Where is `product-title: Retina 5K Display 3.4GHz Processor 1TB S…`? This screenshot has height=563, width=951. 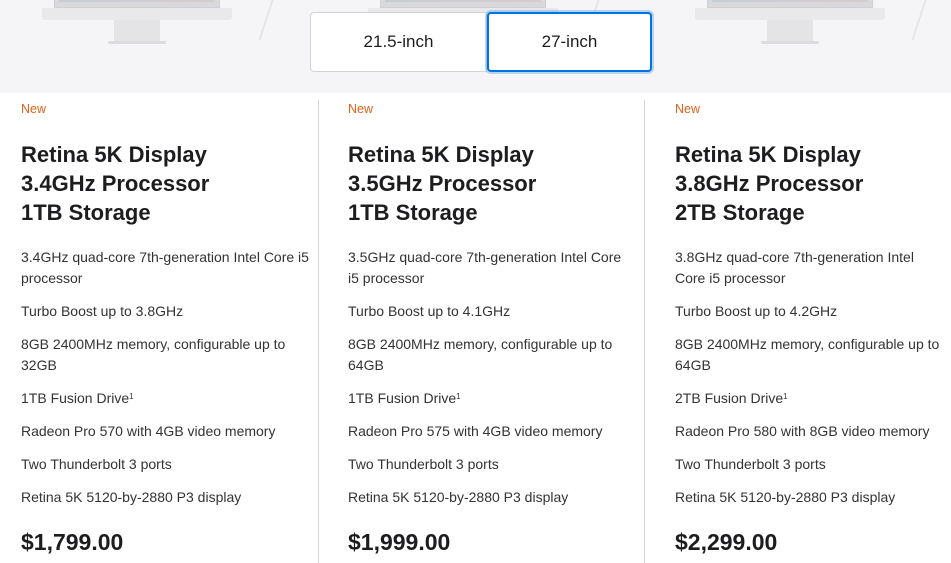
product-title: Retina 5K Display 3.4GHz Processor 1TB S… is located at coordinates (166, 183).